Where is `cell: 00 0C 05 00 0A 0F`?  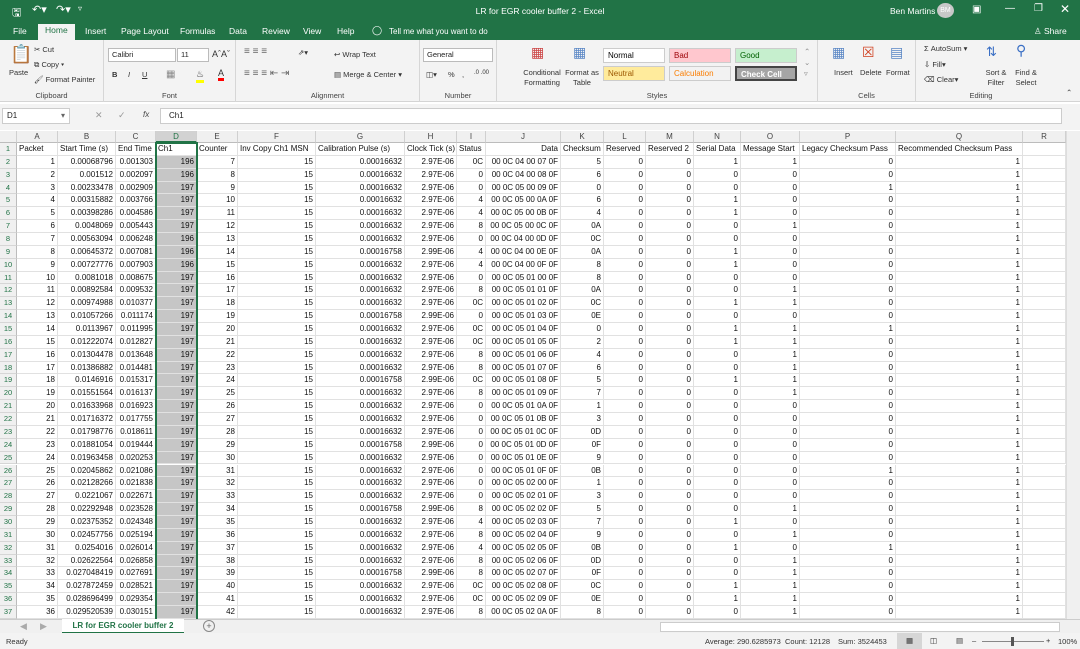
cell: 00 0C 05 00 0A 0F is located at coordinates (523, 201).